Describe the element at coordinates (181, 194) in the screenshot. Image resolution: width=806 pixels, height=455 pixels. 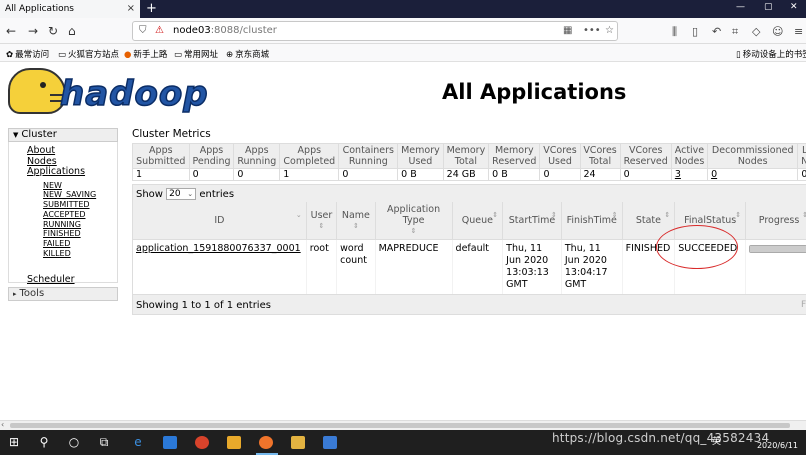
I see `entries-select: 20 ⌄` at that location.